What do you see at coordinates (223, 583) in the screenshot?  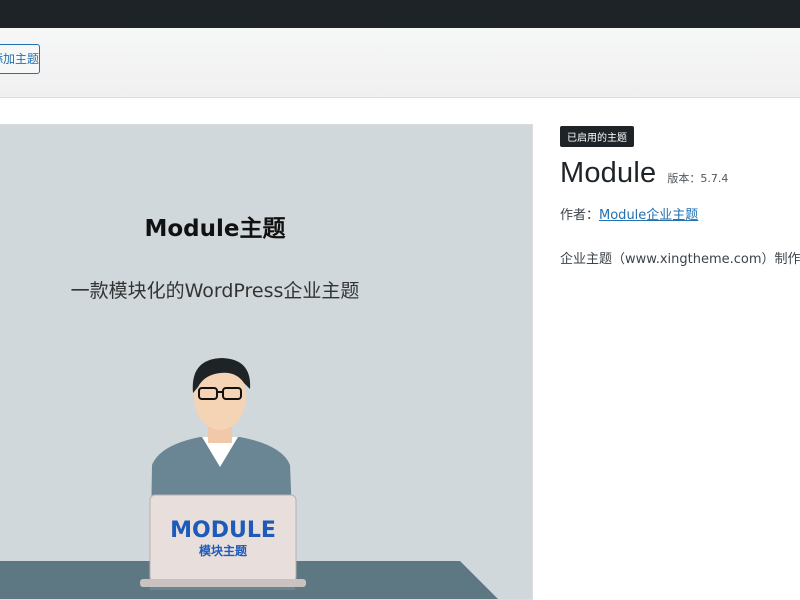 I see `laptop-base` at bounding box center [223, 583].